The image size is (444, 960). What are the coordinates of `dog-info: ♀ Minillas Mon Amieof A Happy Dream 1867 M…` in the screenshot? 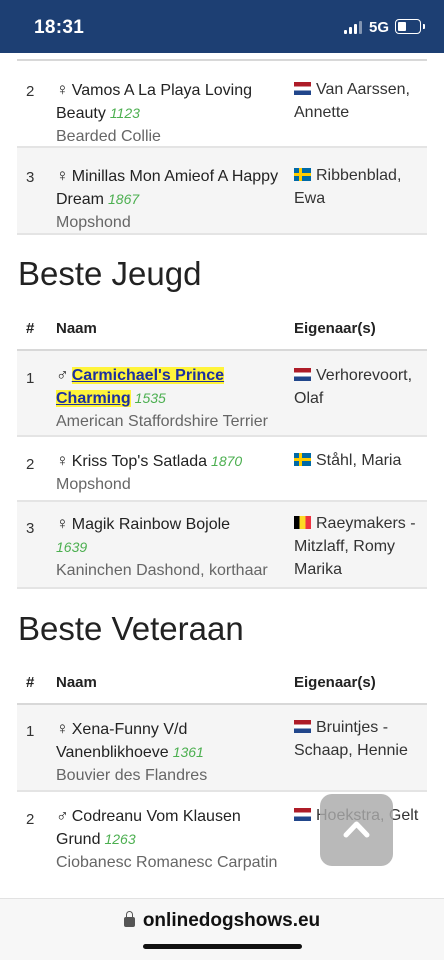 It's located at (170, 199).